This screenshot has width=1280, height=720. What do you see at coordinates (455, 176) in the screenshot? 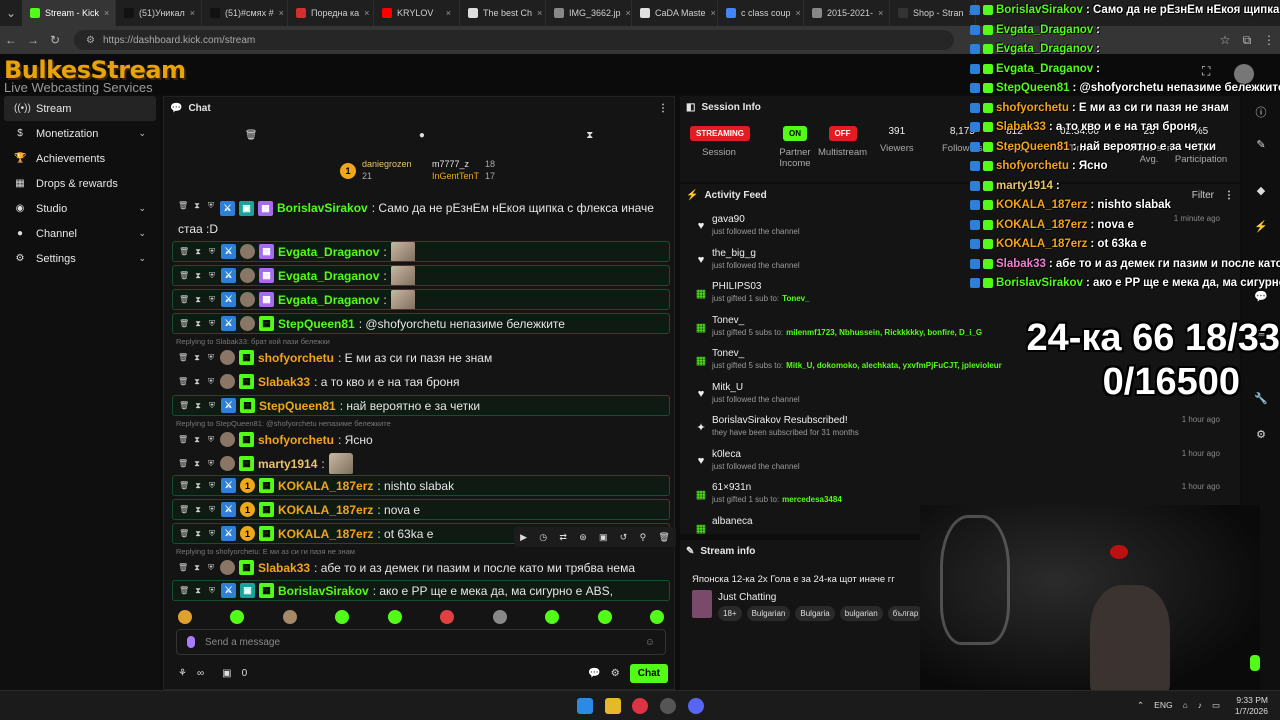
I see `leader-name: InGentTenT` at bounding box center [455, 176].